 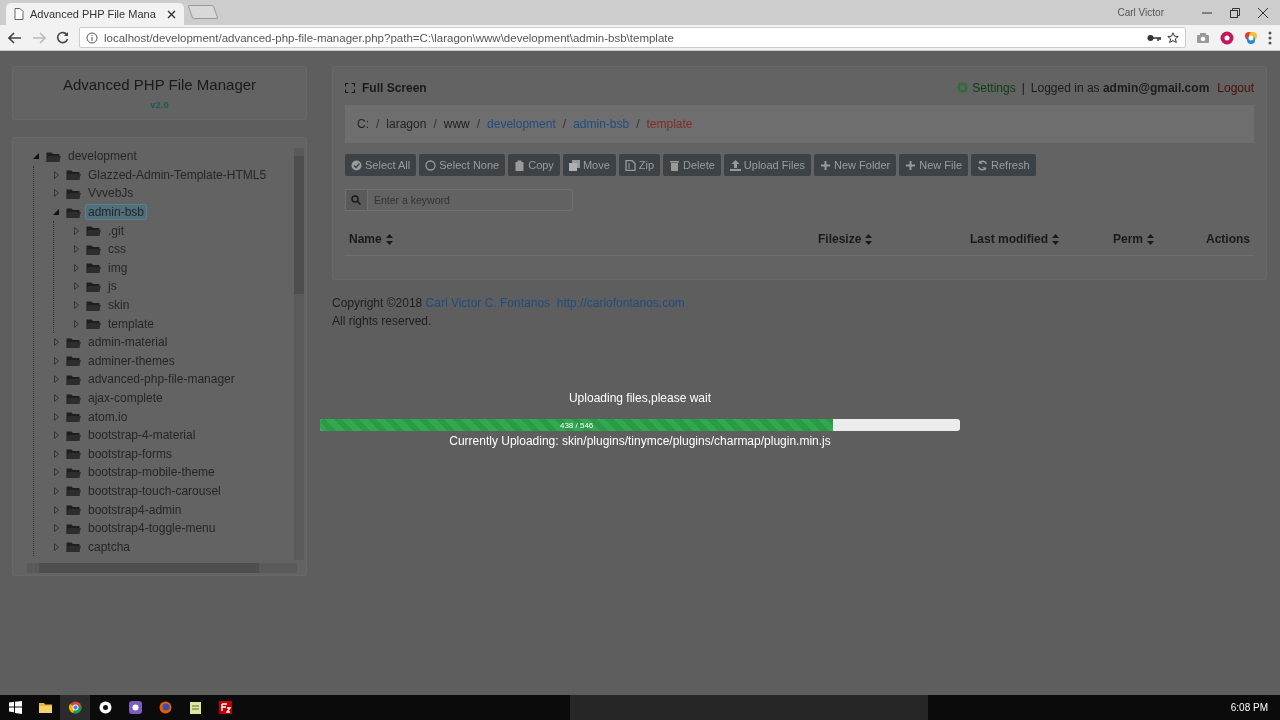 What do you see at coordinates (135, 509) in the screenshot?
I see `tree-item: bootstrap4-admin` at bounding box center [135, 509].